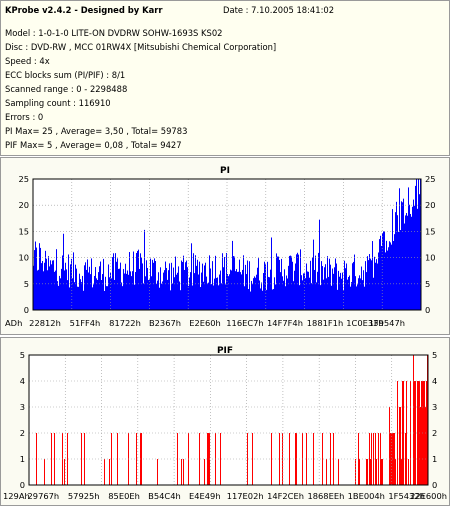 The width and height of the screenshot is (450, 506). Describe the element at coordinates (22, 485) in the screenshot. I see `pif-y-tick-left: 0` at that location.